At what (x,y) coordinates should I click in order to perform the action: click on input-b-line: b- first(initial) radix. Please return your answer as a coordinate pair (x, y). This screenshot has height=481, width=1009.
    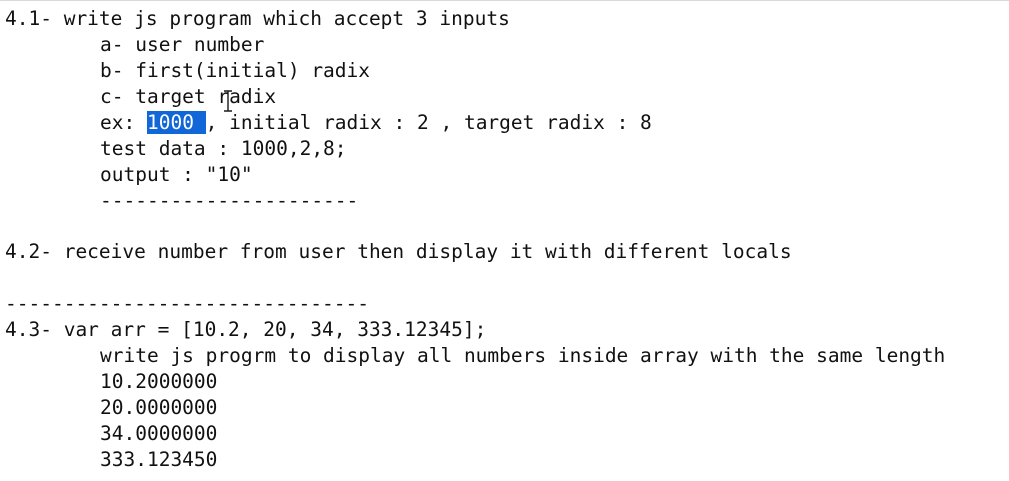
    Looking at the image, I should click on (235, 70).